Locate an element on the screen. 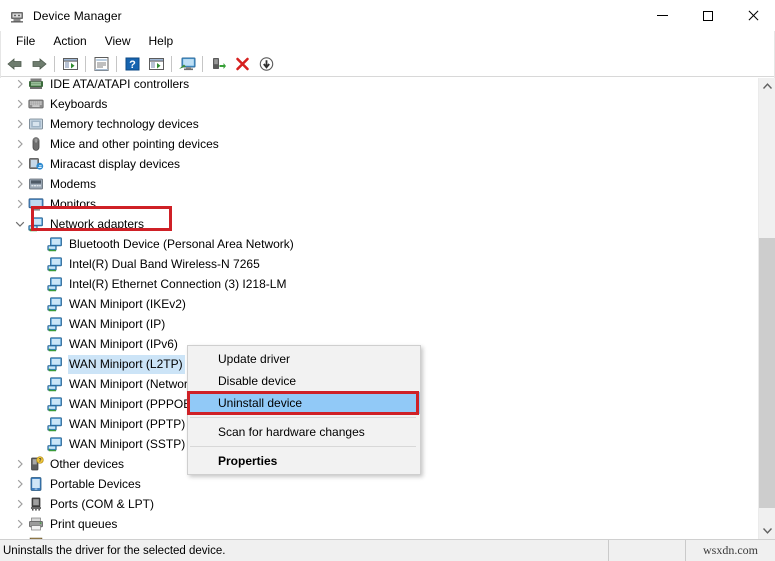  uninstall-device-button is located at coordinates (242, 64).